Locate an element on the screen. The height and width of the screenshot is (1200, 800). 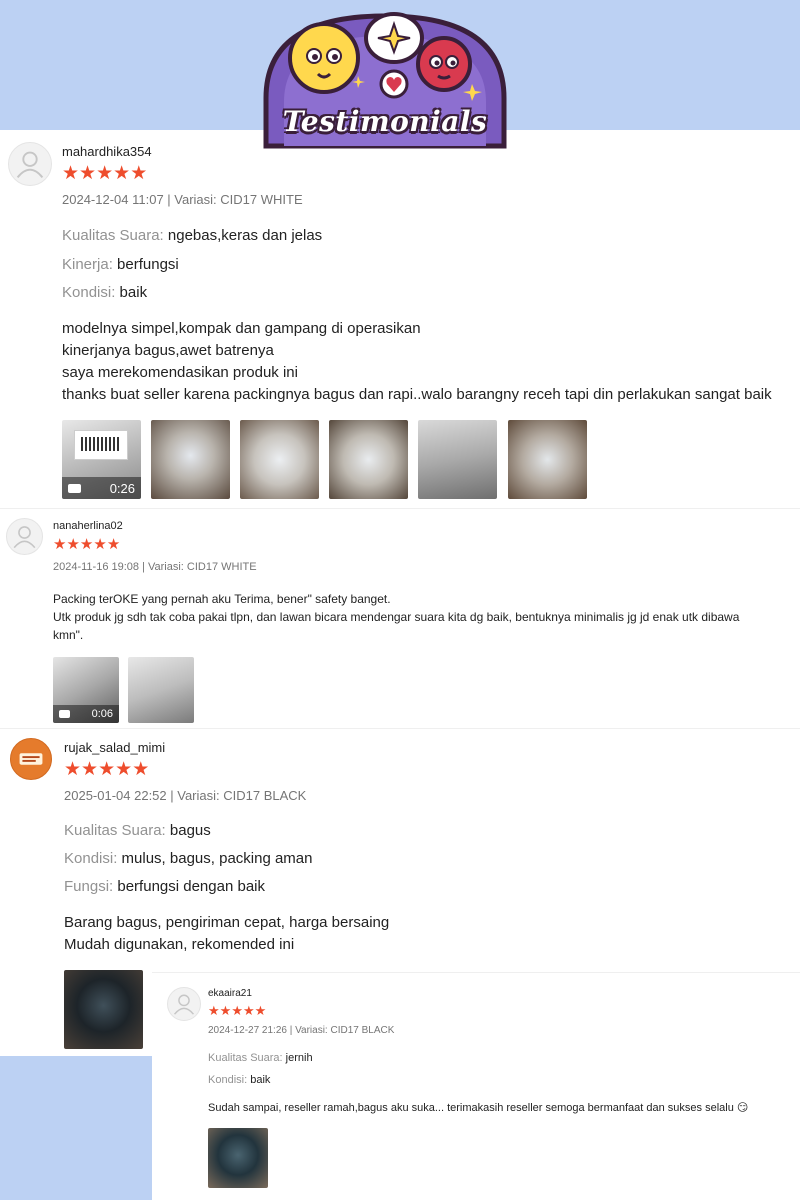
attribute-row: Kondisi: mulus, bagus, packing aman is located at coordinates (188, 858).